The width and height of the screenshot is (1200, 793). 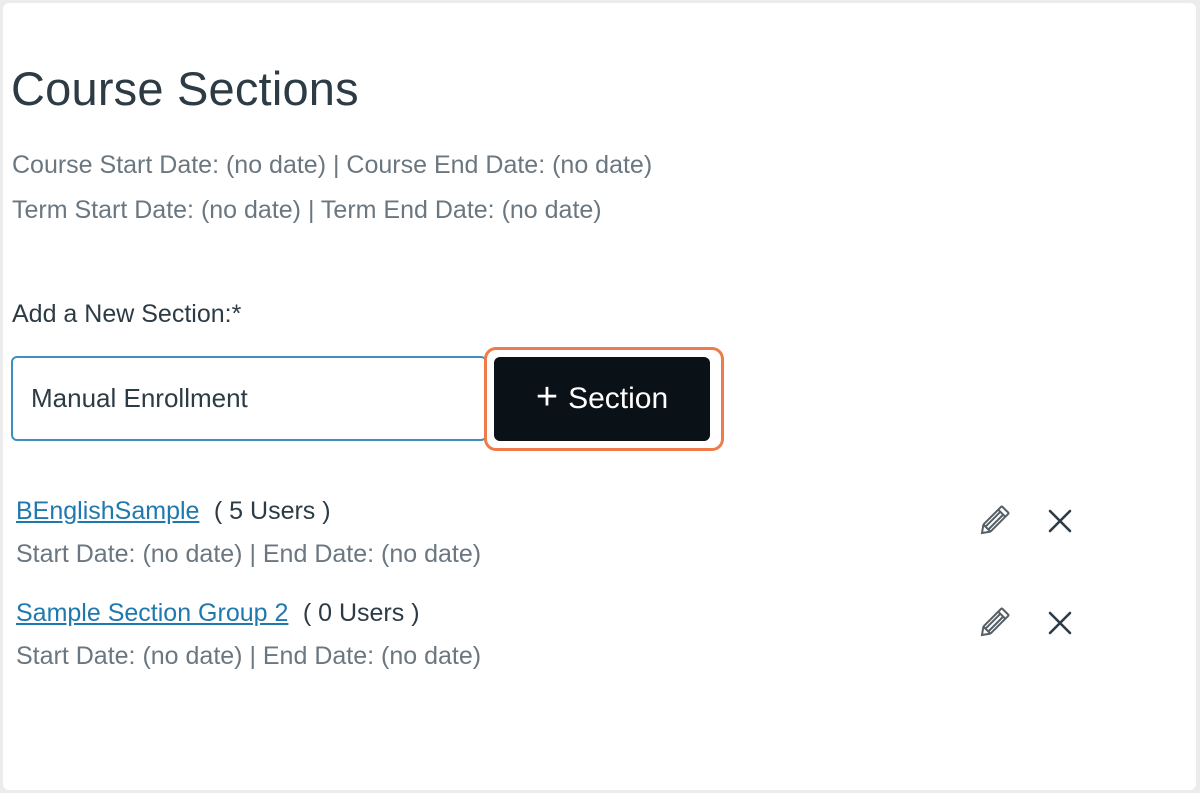 I want to click on page-title: Course Sections, so click(x=185, y=88).